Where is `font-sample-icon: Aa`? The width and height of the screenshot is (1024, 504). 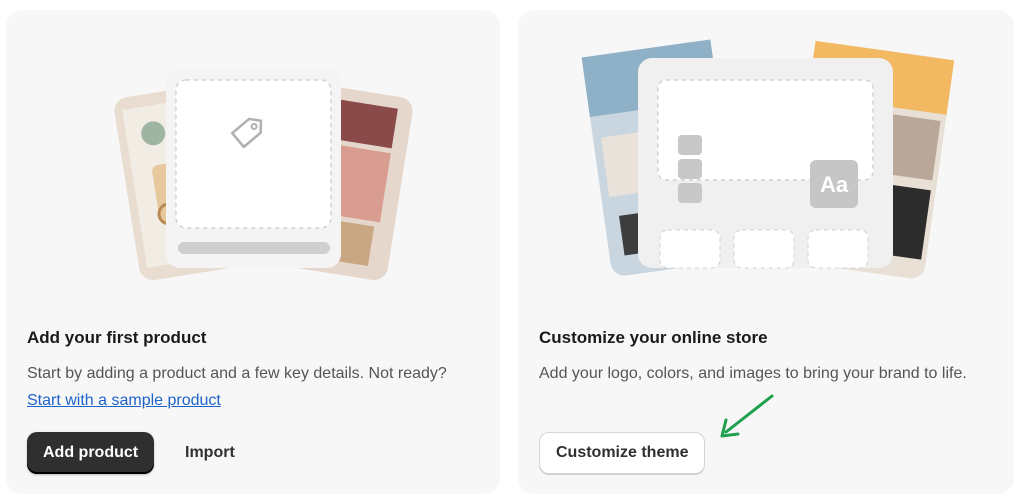
font-sample-icon: Aa is located at coordinates (834, 184).